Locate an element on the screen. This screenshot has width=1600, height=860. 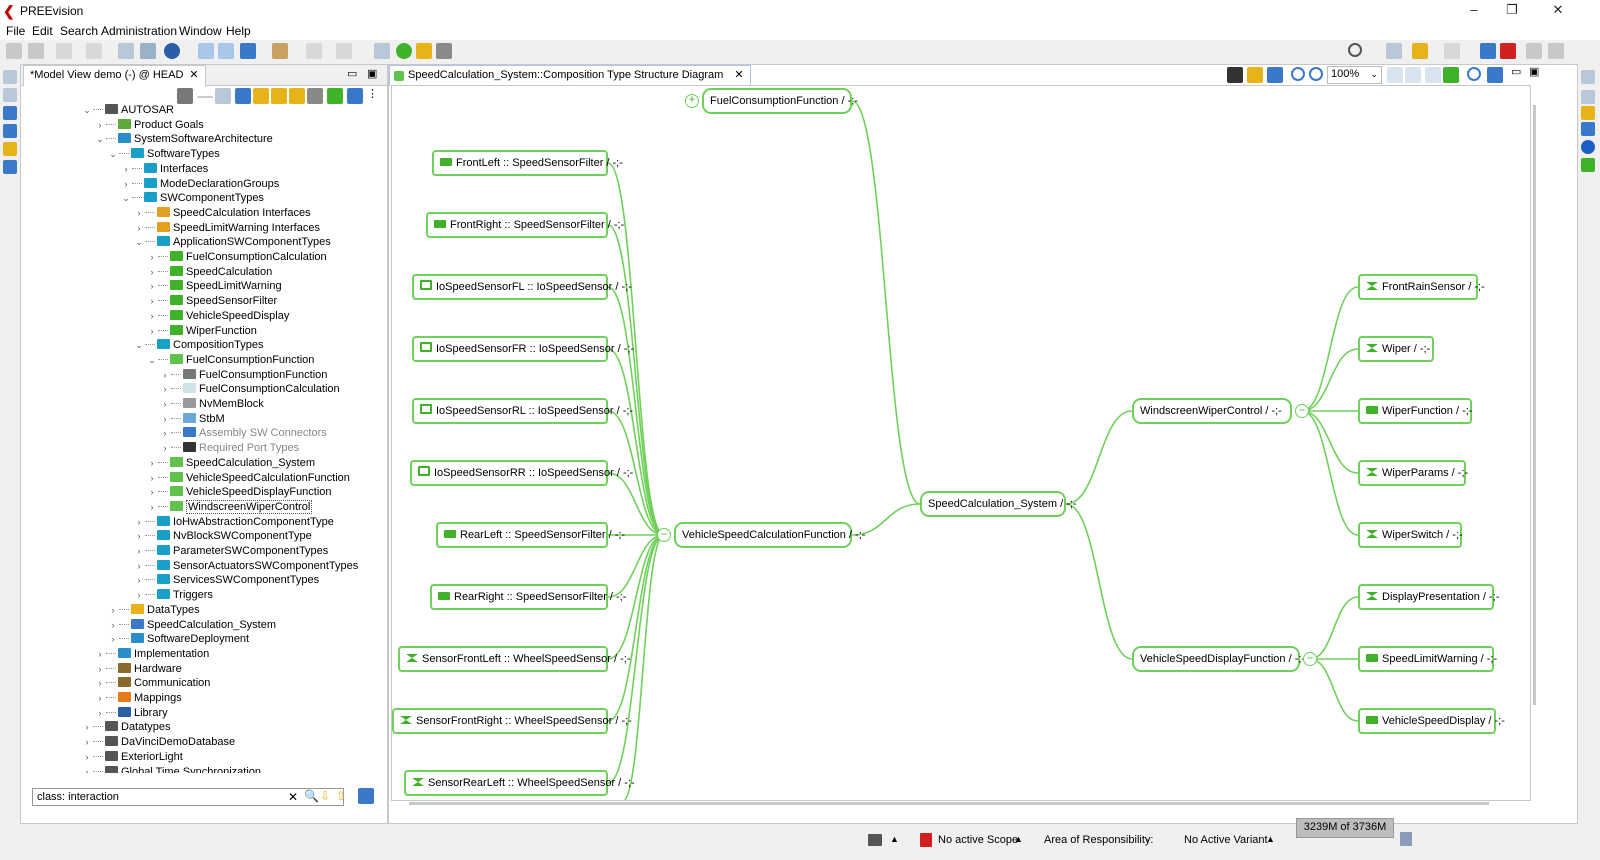
canvas-vertical-scrollbar is located at coordinates (1534, 405).